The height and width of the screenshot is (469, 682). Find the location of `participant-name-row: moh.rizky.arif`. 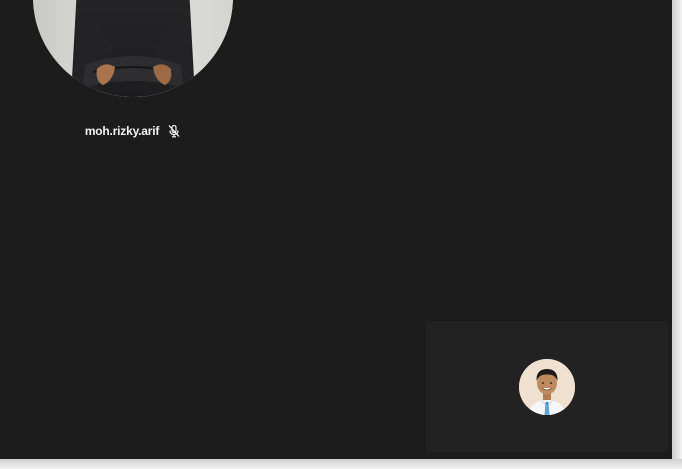

participant-name-row: moh.rizky.arif is located at coordinates (133, 131).